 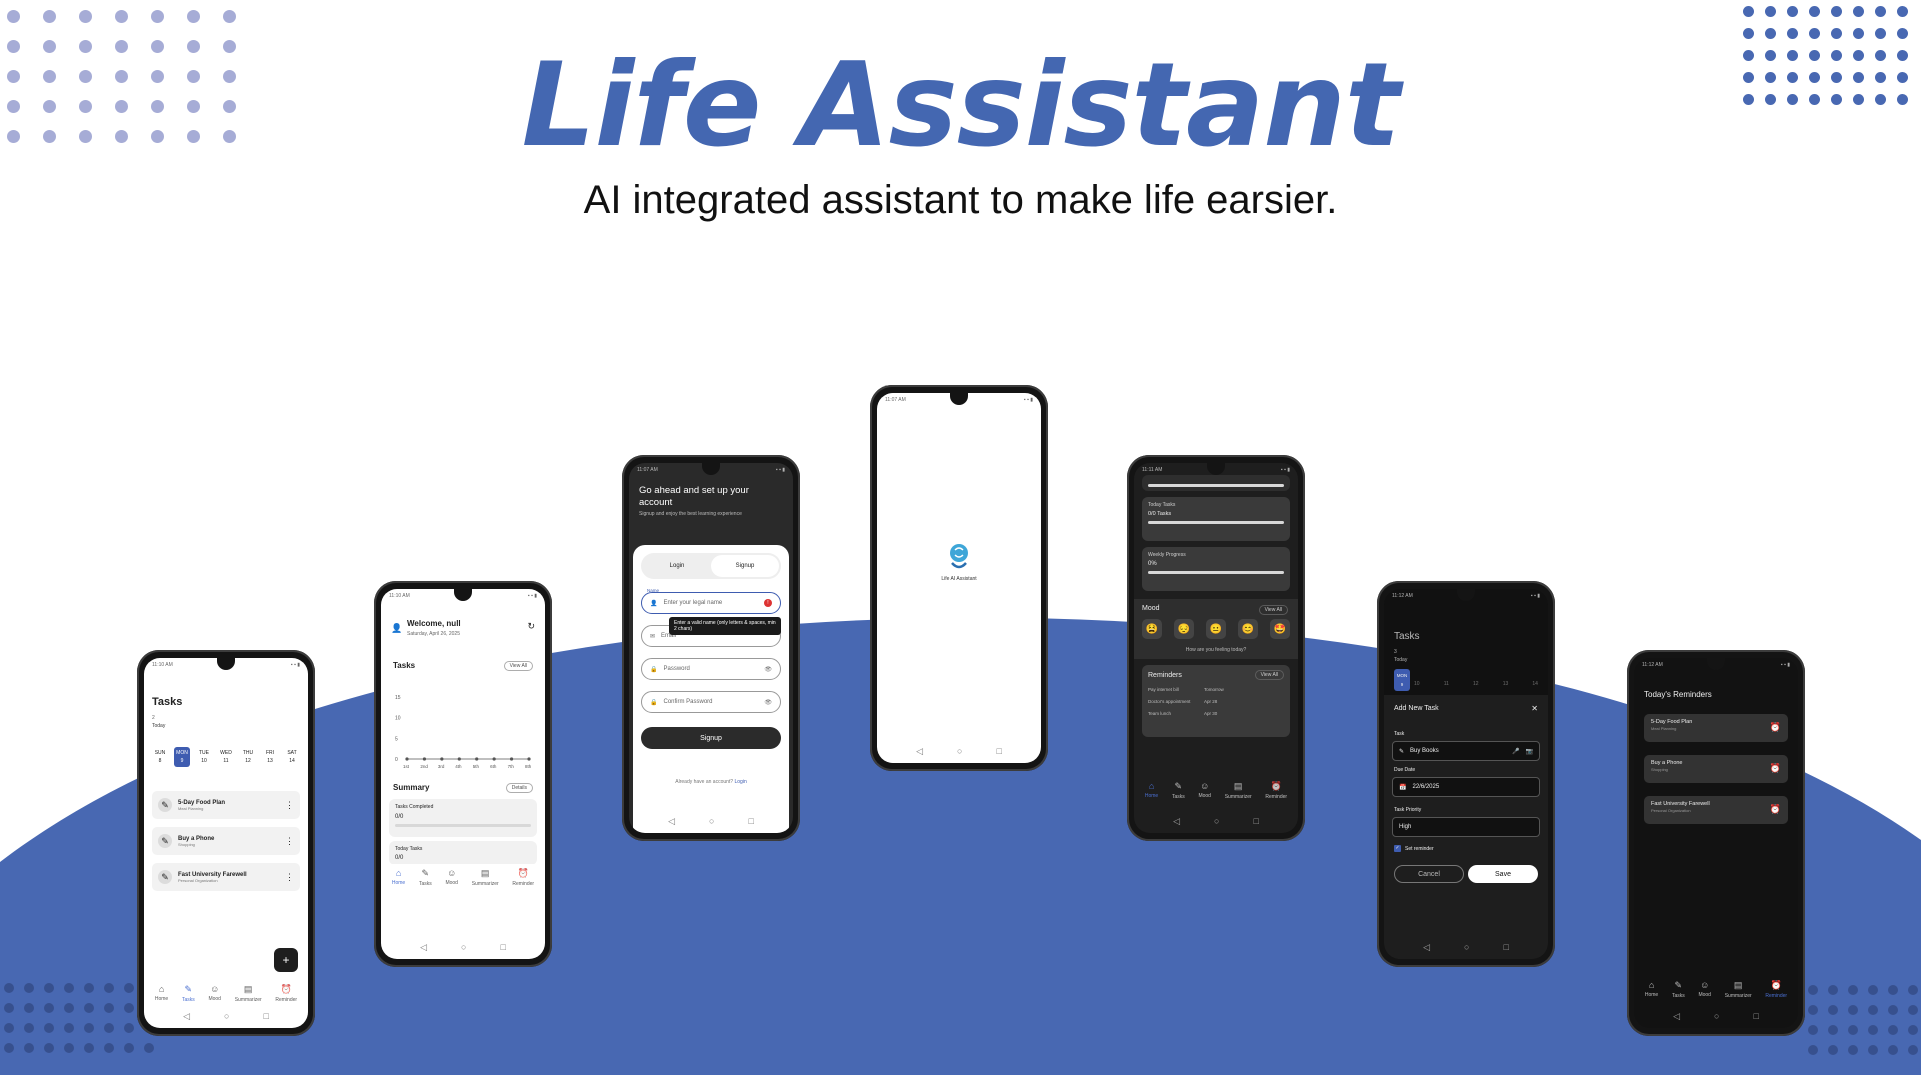 I want to click on mood-option: 😊, so click(x=1248, y=629).